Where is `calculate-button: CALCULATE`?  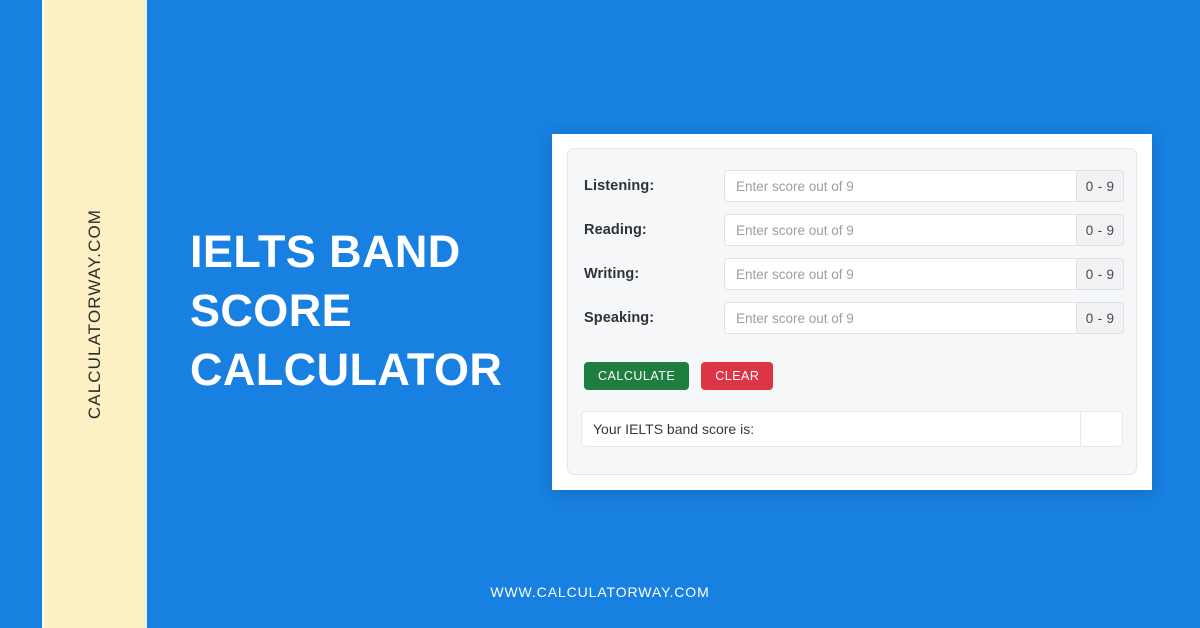
calculate-button: CALCULATE is located at coordinates (637, 376).